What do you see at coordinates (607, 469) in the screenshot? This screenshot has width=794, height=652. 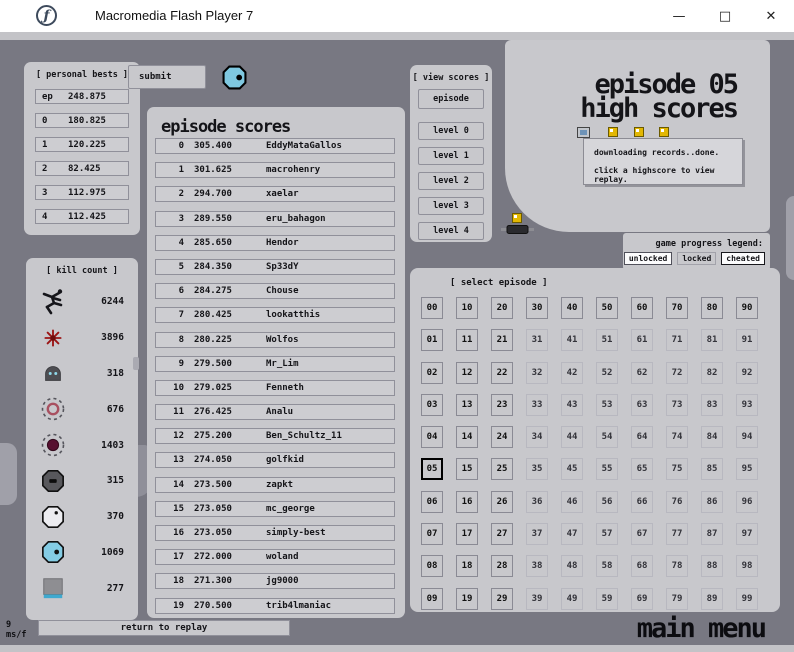 I see `episode-cell: 55` at bounding box center [607, 469].